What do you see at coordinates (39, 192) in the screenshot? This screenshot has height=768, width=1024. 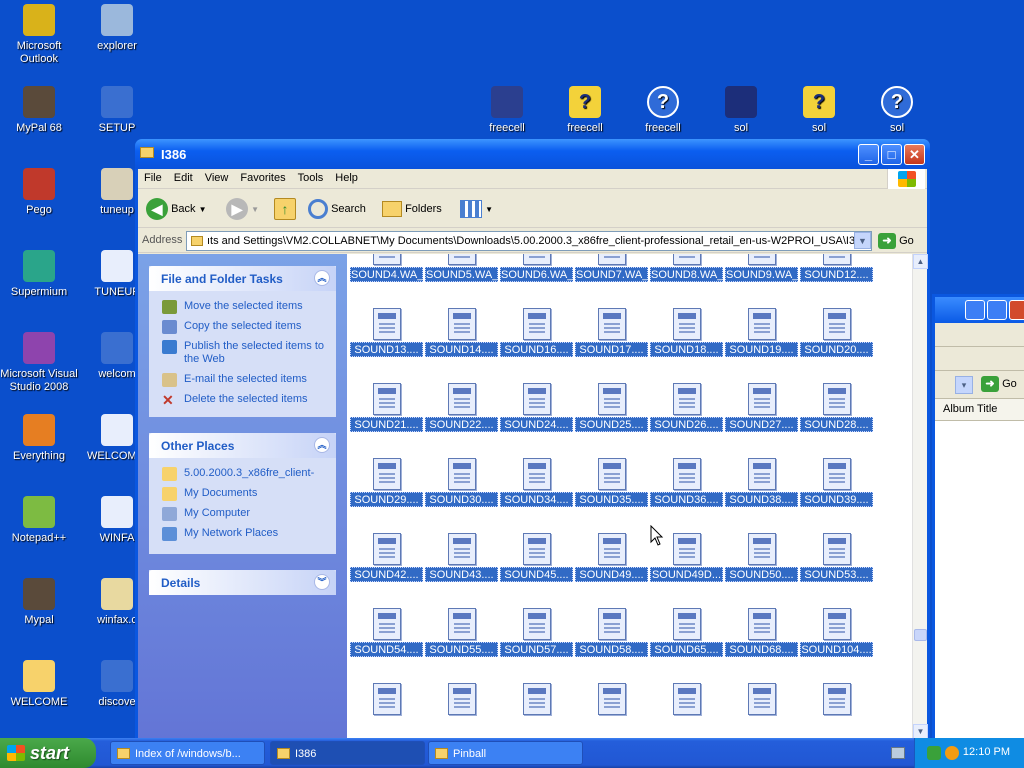 I see `desktop-icon-pego: Pego` at bounding box center [39, 192].